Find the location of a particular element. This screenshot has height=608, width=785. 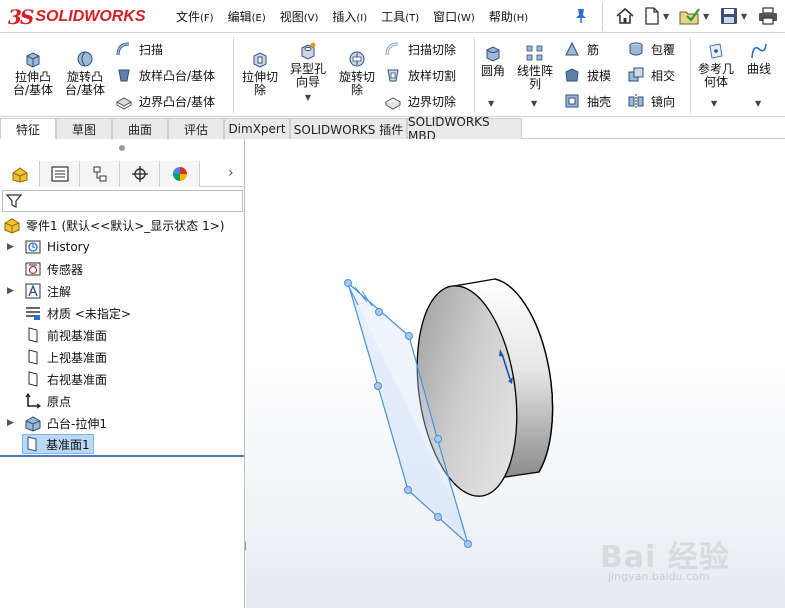

tree-item-boss-extrude1: ▶ 凸台-拉伸1 is located at coordinates (57, 423).